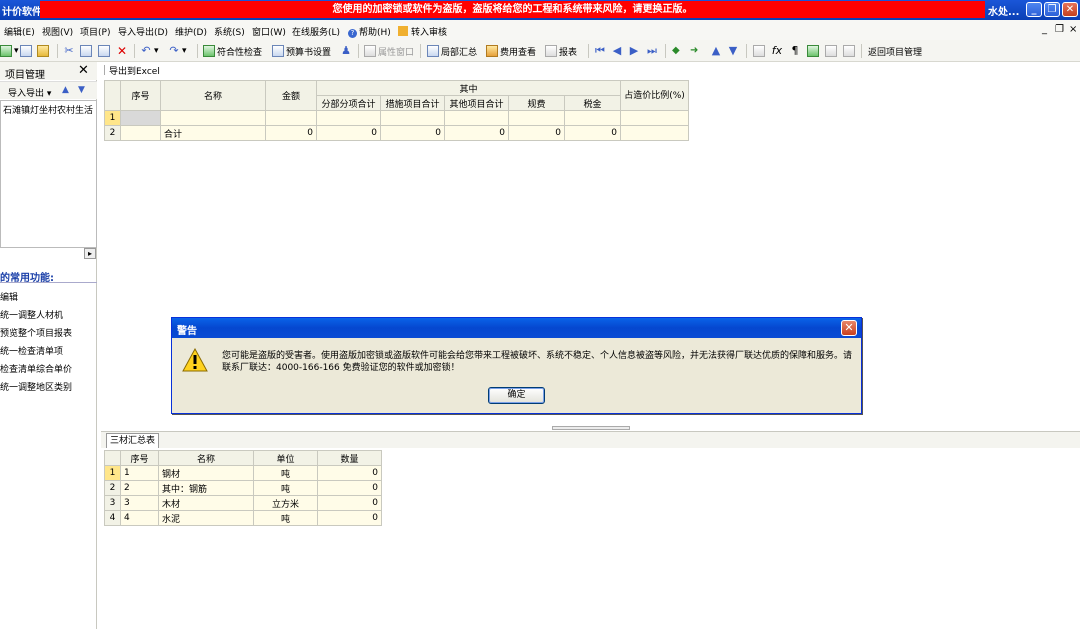  What do you see at coordinates (36, 386) in the screenshot?
I see `func-adjust-region: 统一调整地区类别` at bounding box center [36, 386].